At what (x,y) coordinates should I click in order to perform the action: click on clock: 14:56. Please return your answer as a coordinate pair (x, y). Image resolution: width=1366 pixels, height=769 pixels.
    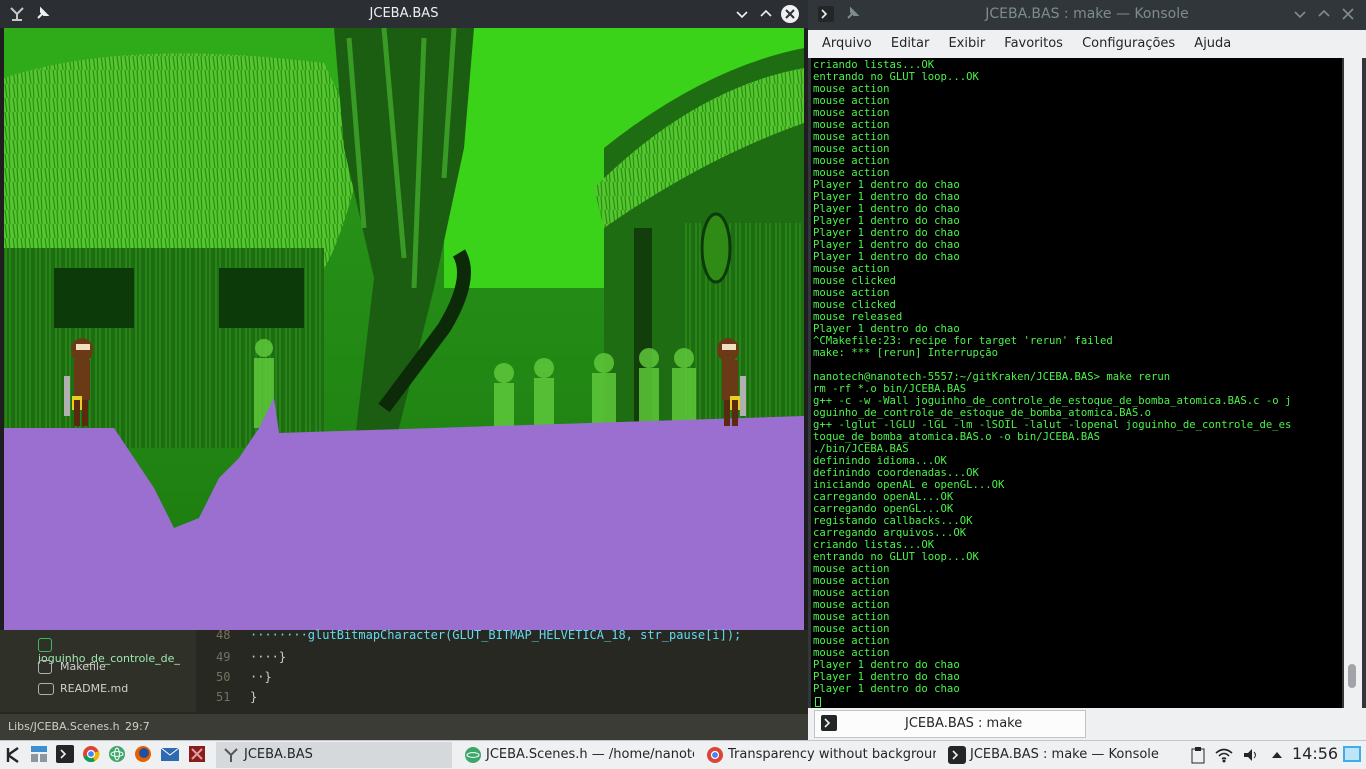
    Looking at the image, I should click on (1315, 753).